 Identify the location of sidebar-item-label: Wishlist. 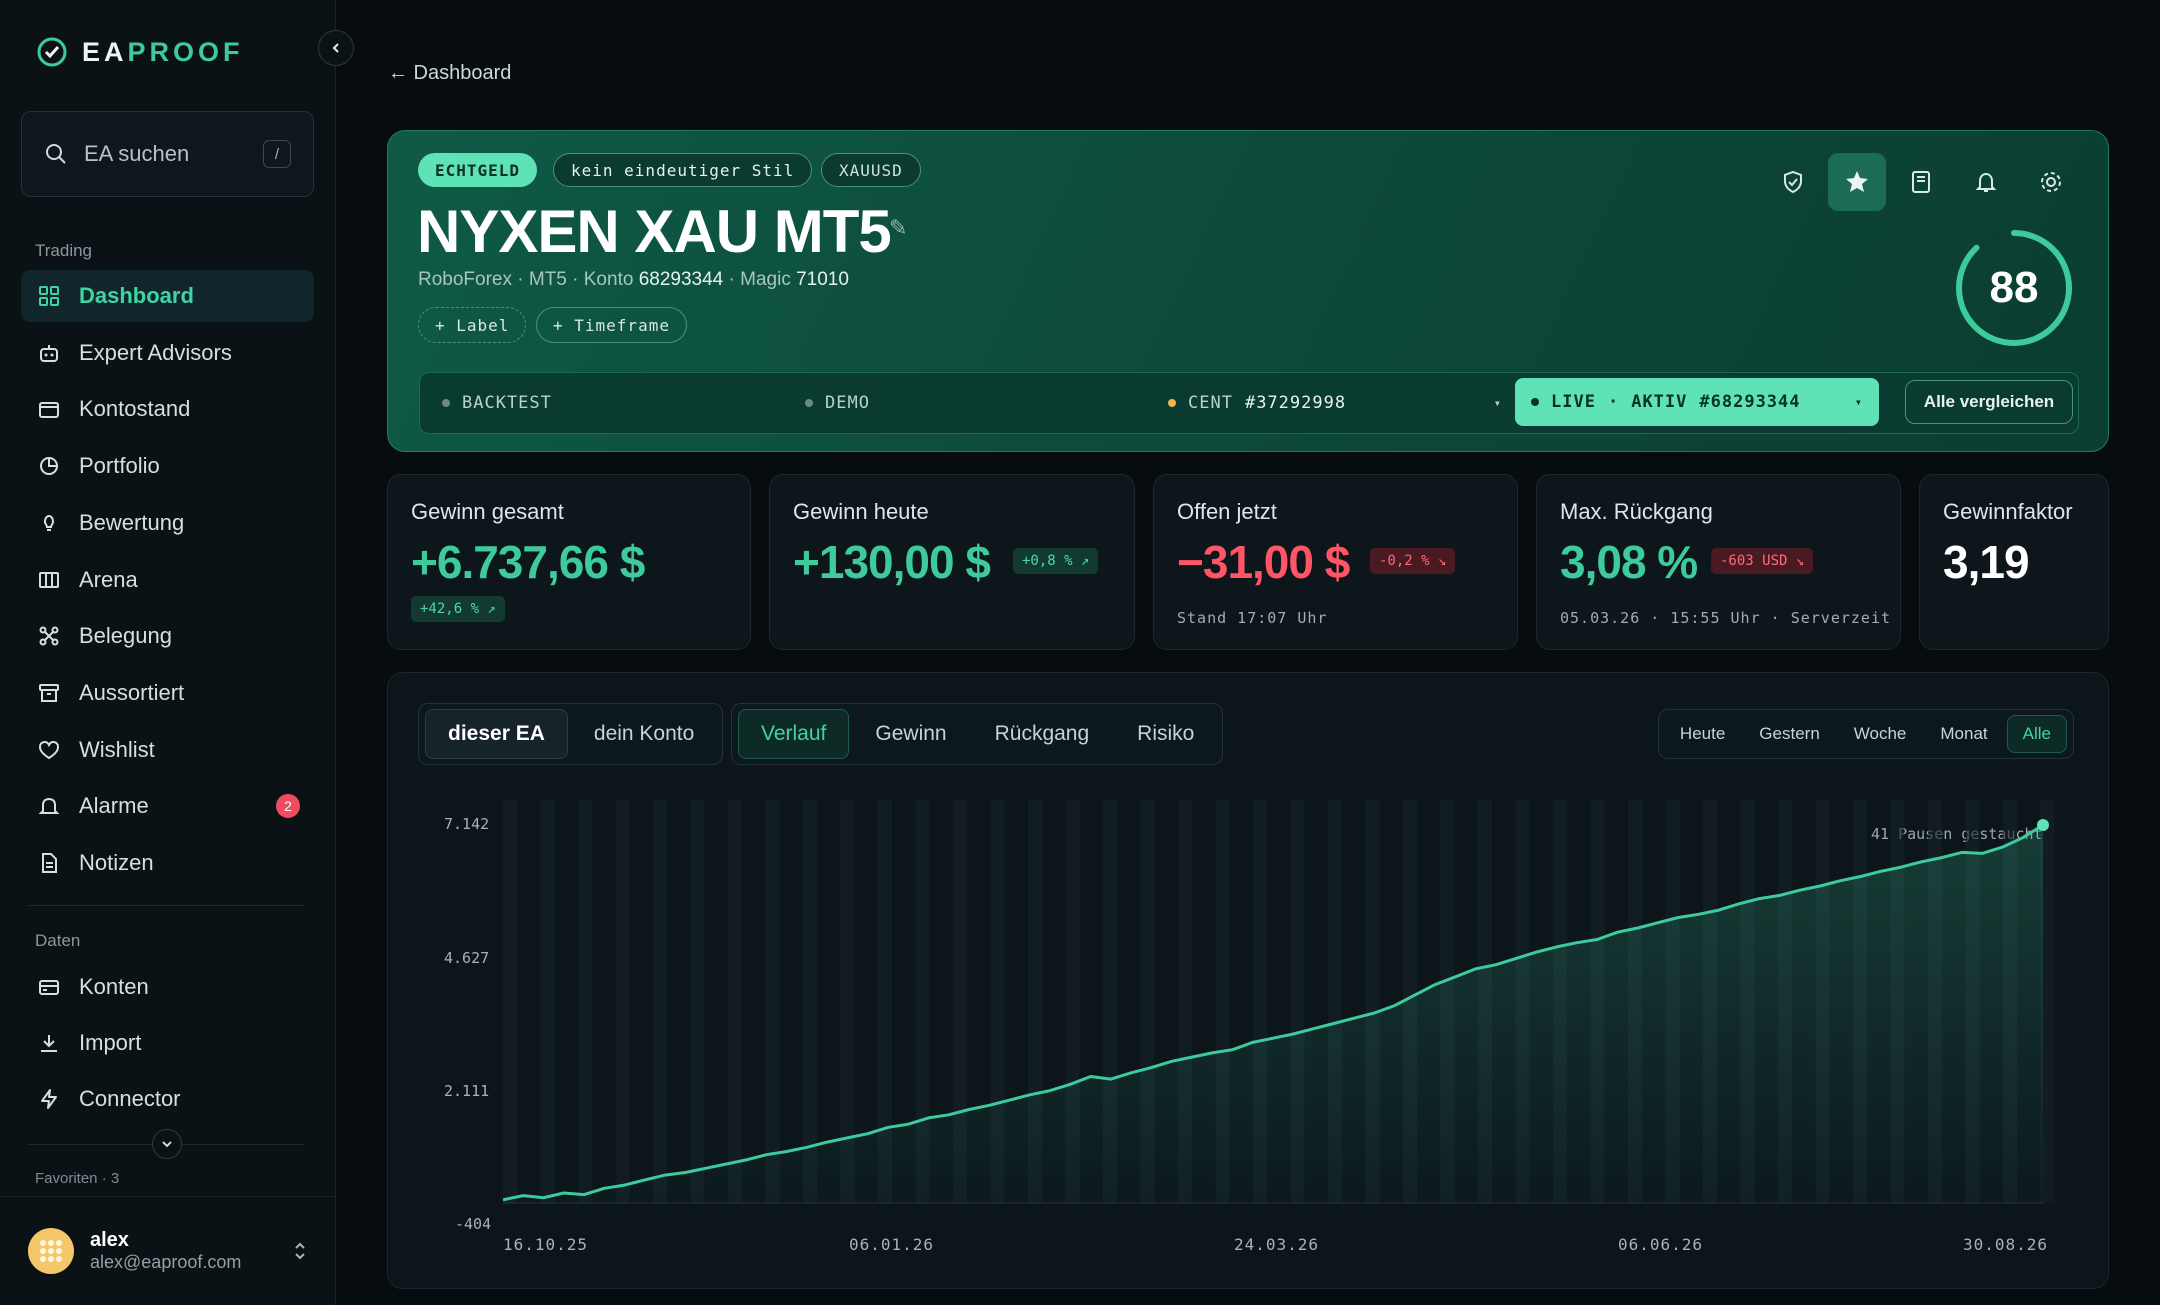
(117, 749).